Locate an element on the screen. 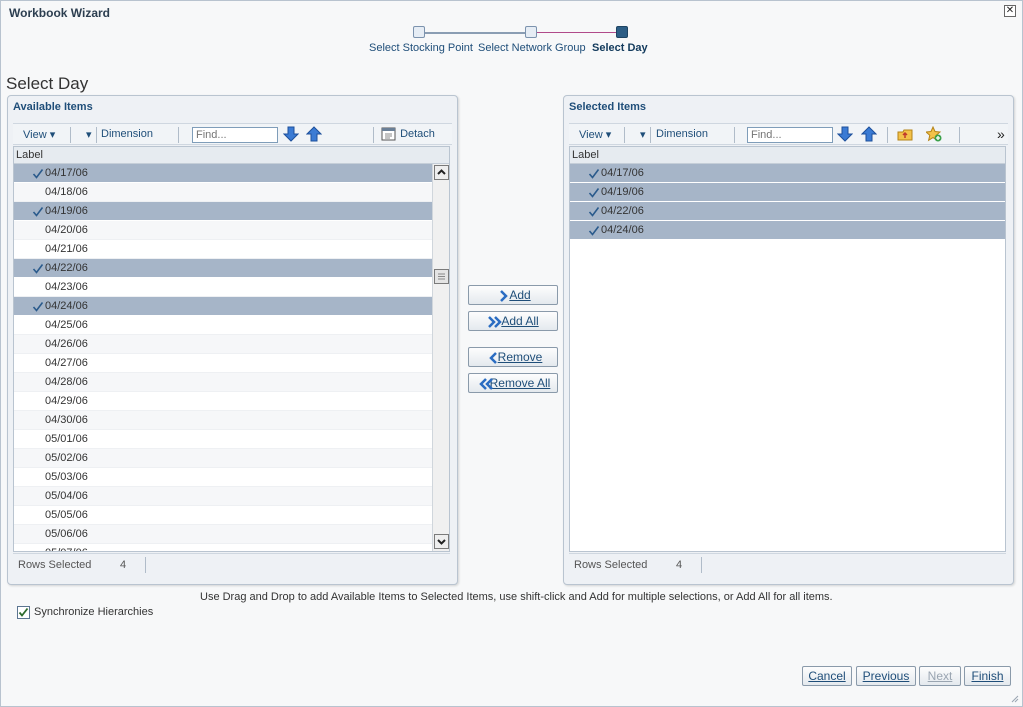 The width and height of the screenshot is (1023, 707). remove-all-button: Remove All is located at coordinates (513, 383).